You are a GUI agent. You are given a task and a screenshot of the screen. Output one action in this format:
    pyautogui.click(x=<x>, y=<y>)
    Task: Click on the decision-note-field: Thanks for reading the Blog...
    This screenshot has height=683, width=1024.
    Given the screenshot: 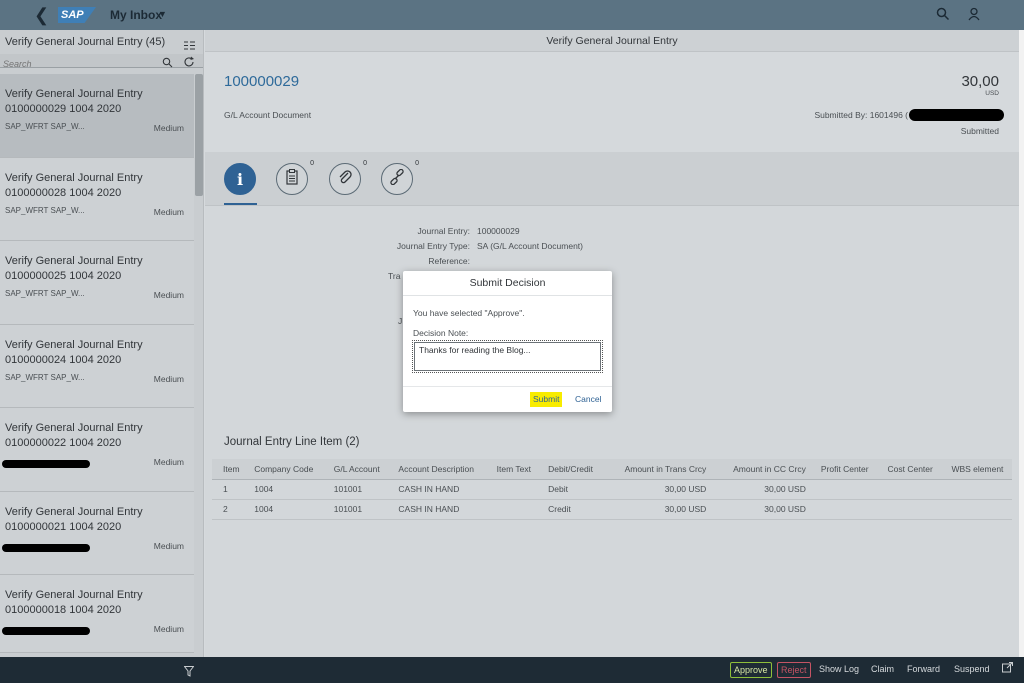 What is the action you would take?
    pyautogui.click(x=507, y=356)
    